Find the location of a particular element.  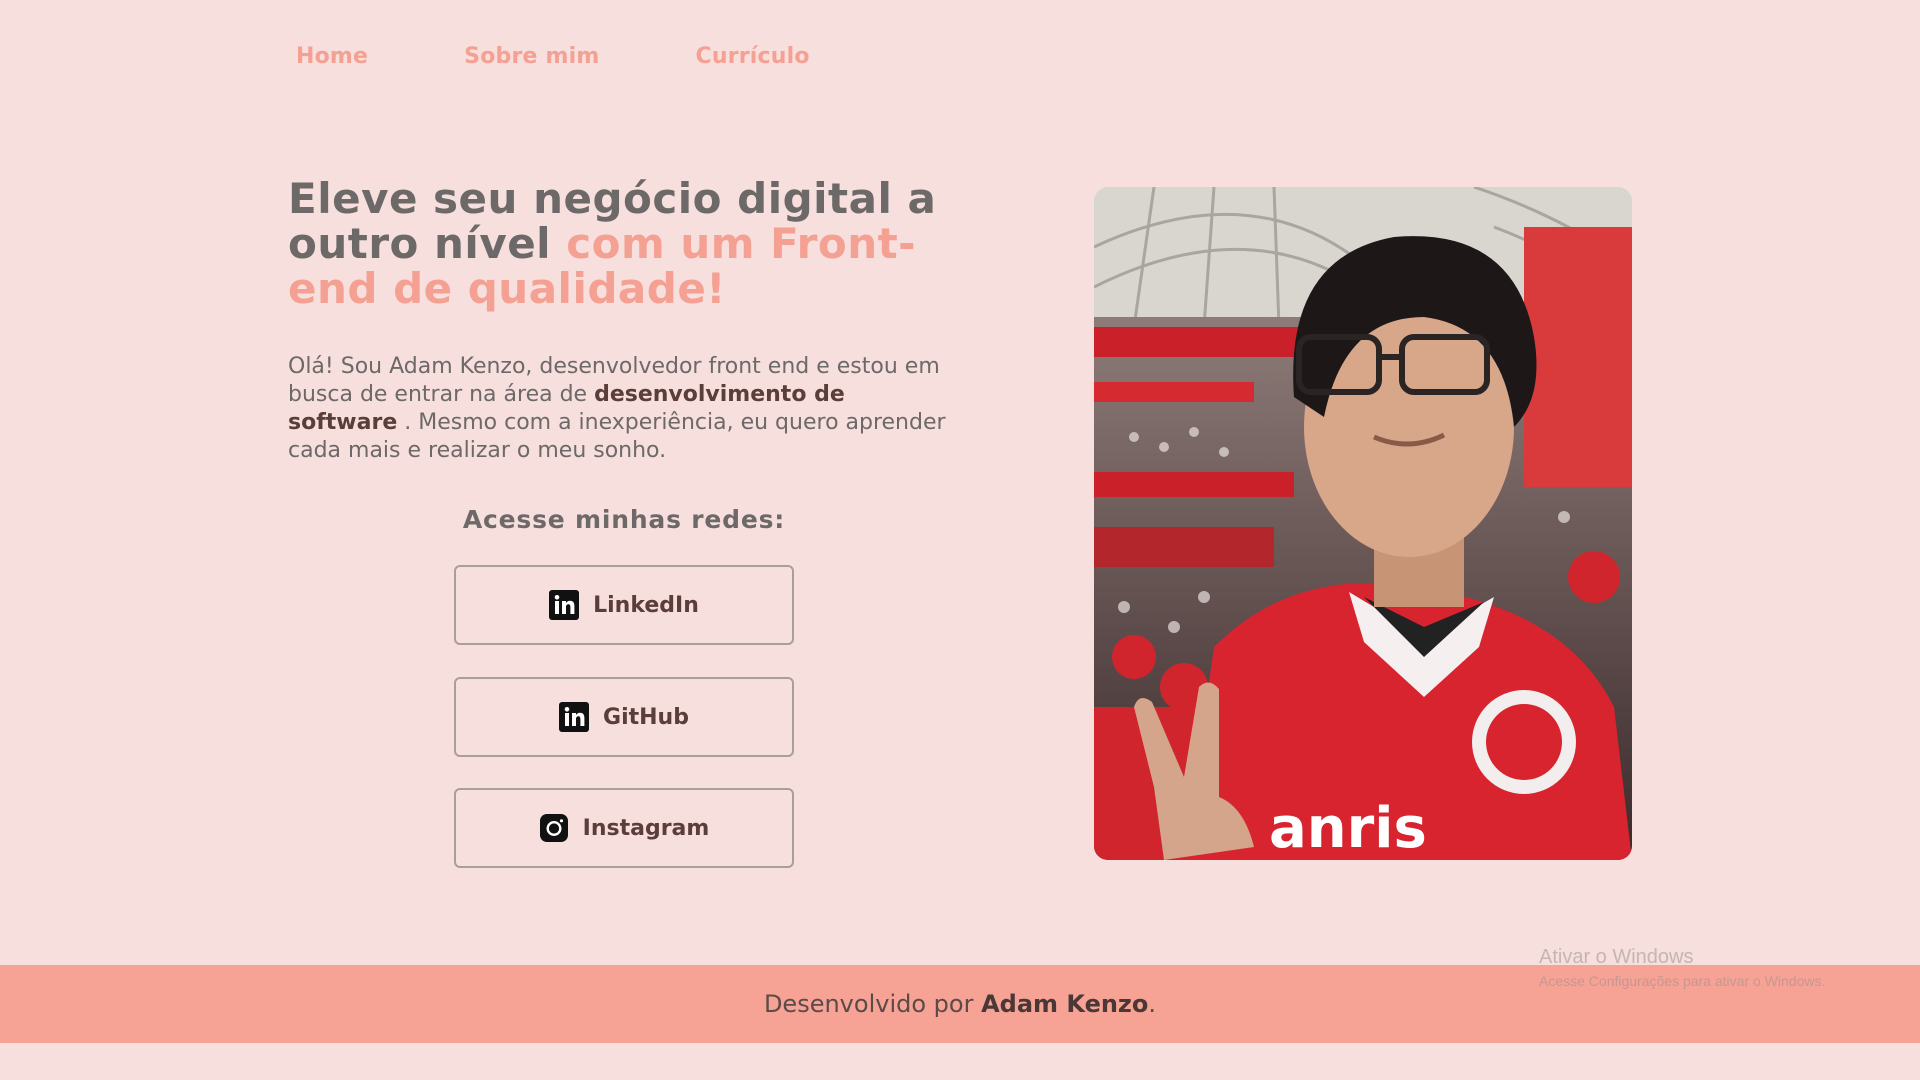

instagram-icon is located at coordinates (553, 828).